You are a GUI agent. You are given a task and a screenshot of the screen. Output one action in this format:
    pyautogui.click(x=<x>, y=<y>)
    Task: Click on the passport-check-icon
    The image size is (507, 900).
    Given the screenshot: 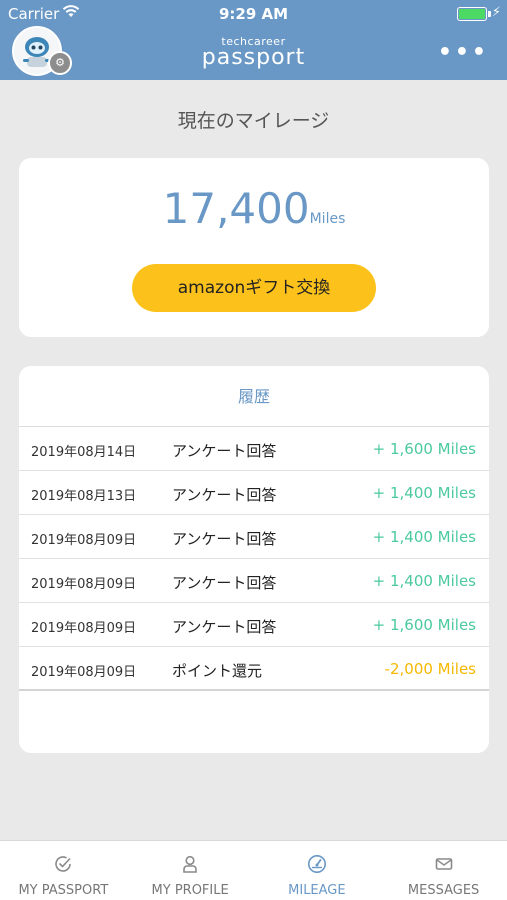 What is the action you would take?
    pyautogui.click(x=63, y=864)
    